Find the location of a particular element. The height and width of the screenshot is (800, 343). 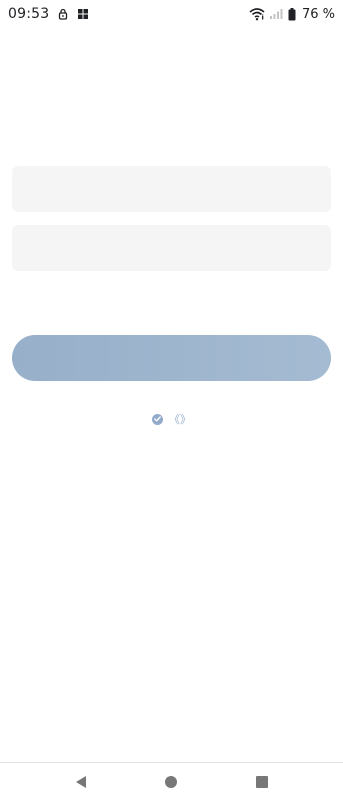

cellular-signal-icon is located at coordinates (276, 14).